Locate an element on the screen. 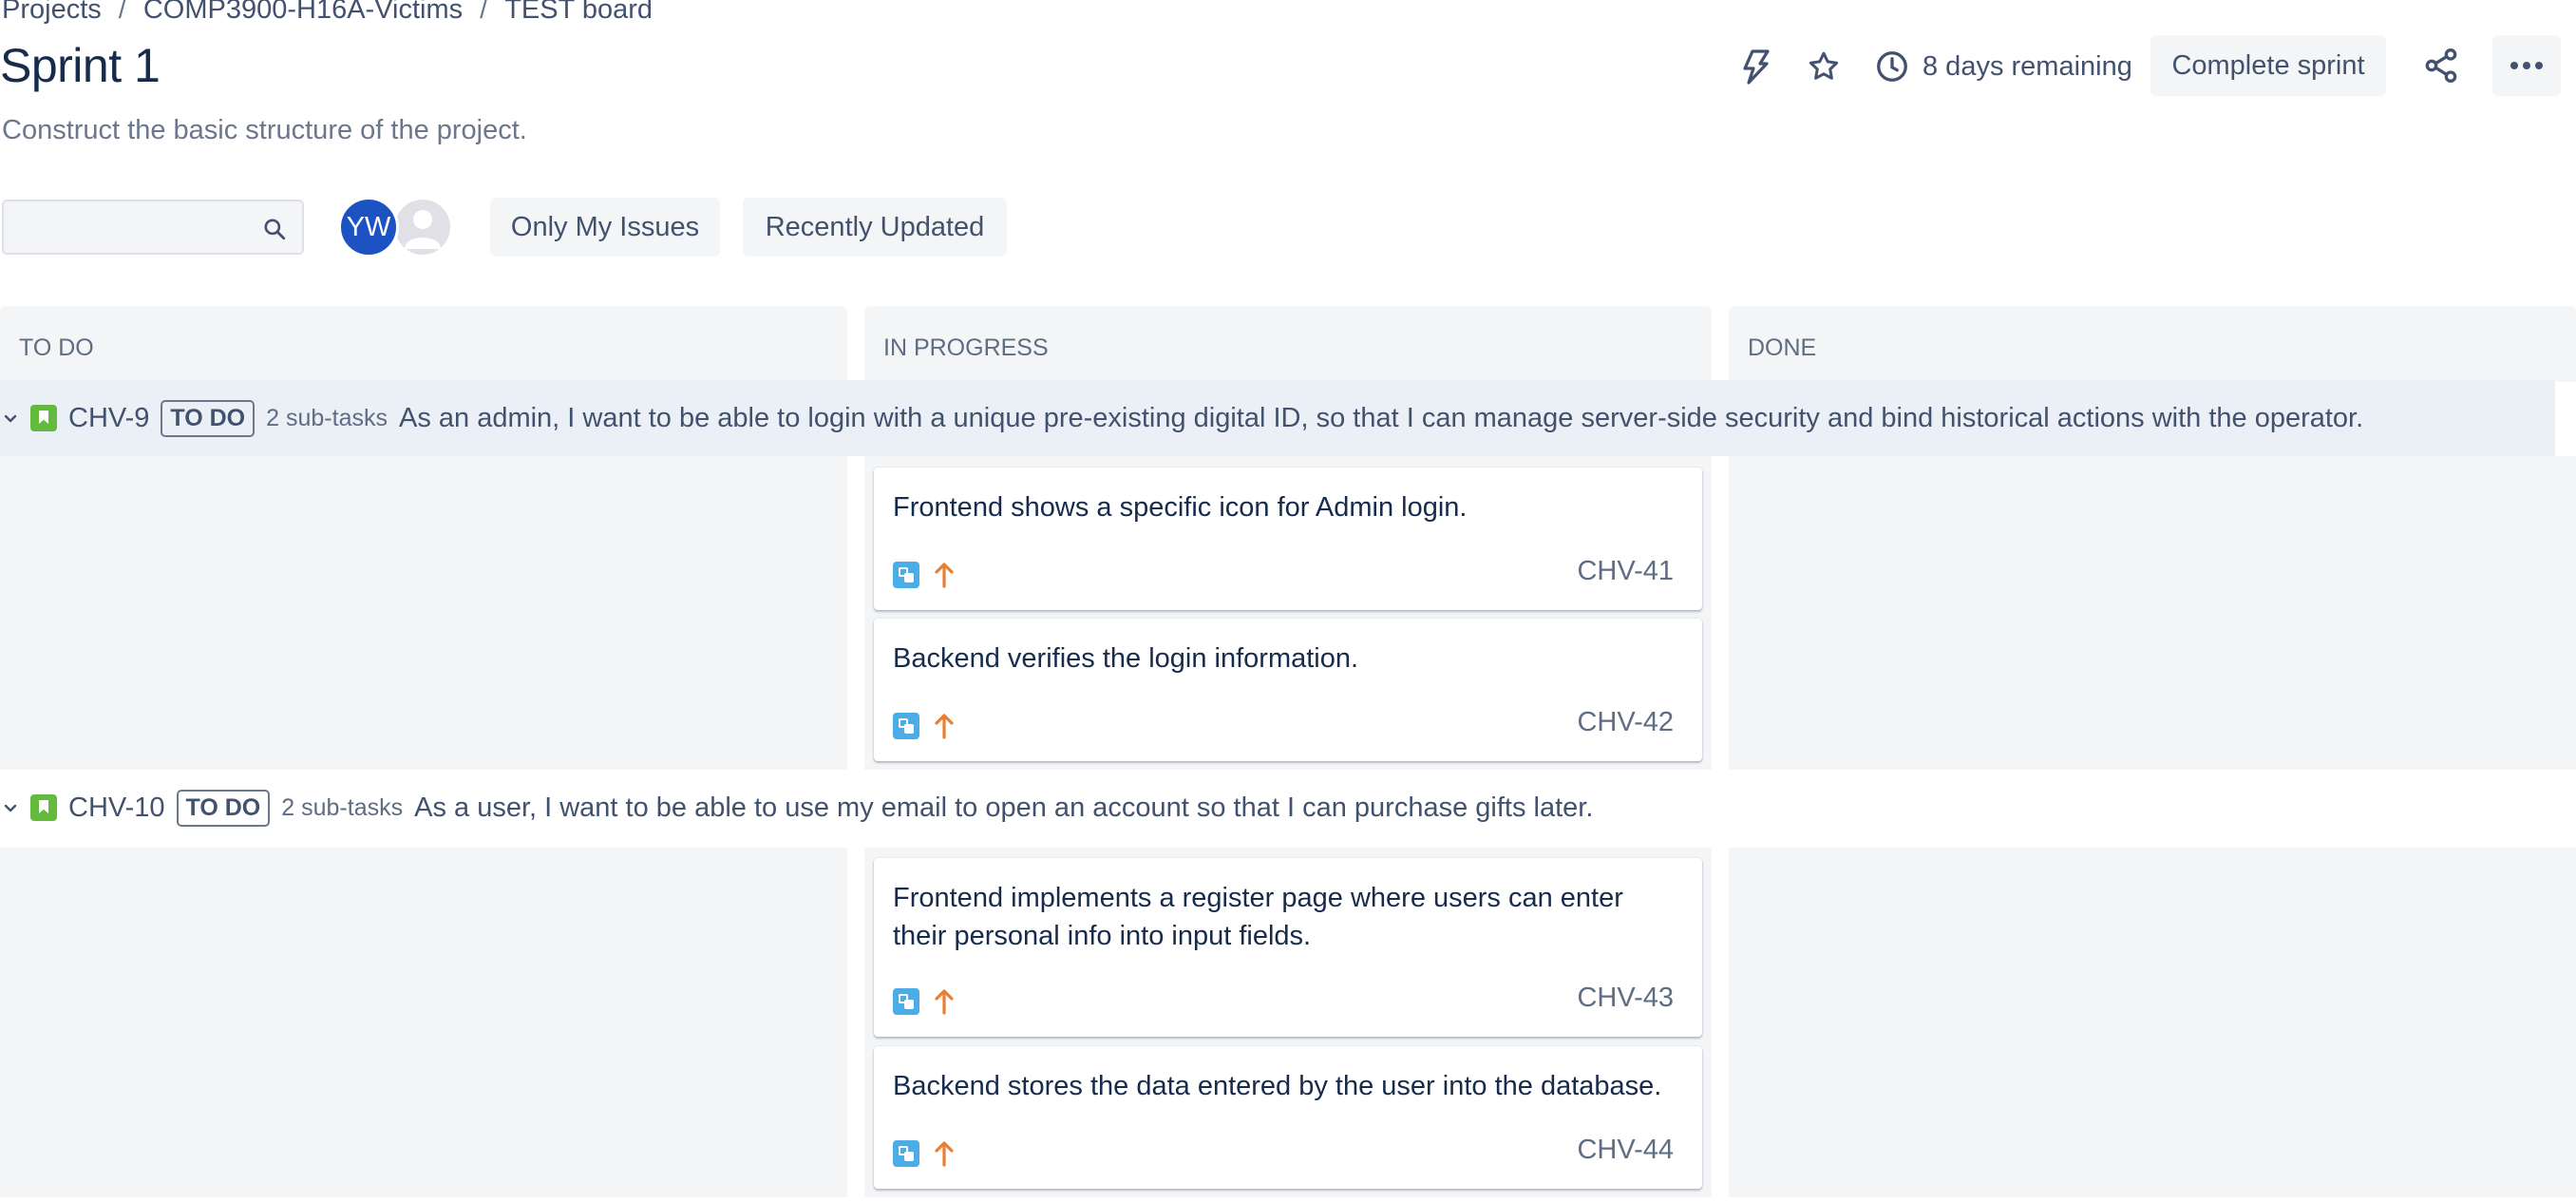  lane1-done-column is located at coordinates (2152, 613).